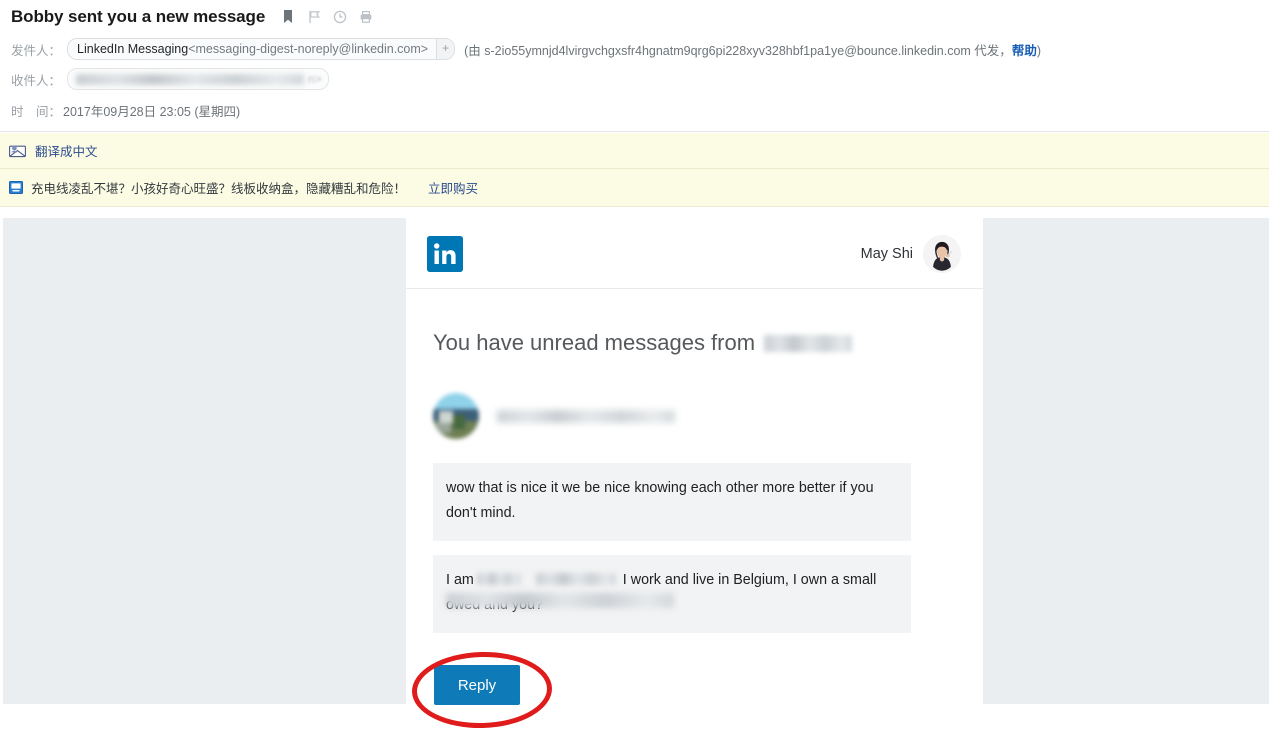 Image resolution: width=1269 pixels, height=730 pixels. What do you see at coordinates (445, 254) in the screenshot?
I see `linkedin-logo` at bounding box center [445, 254].